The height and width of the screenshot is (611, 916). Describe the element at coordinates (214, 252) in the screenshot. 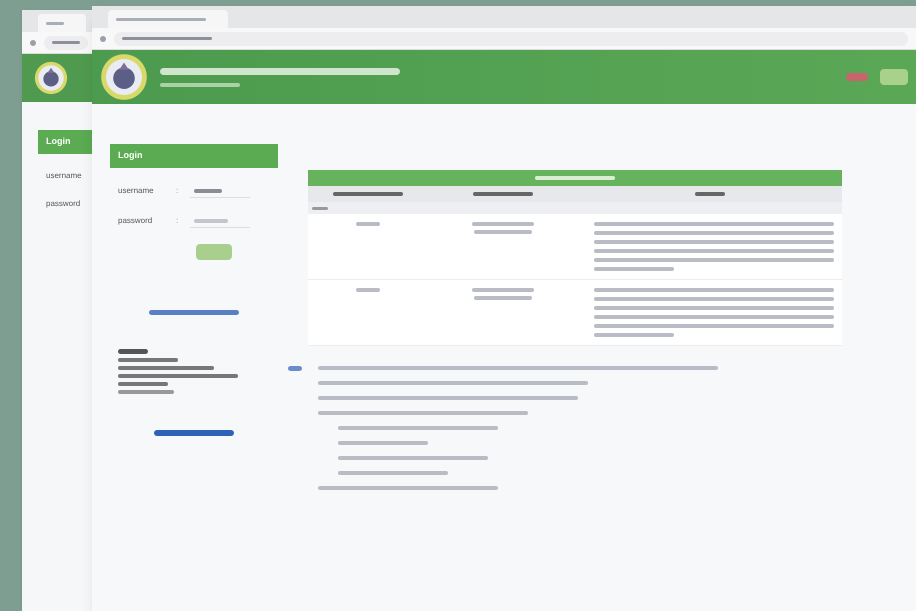

I see `login-button` at that location.